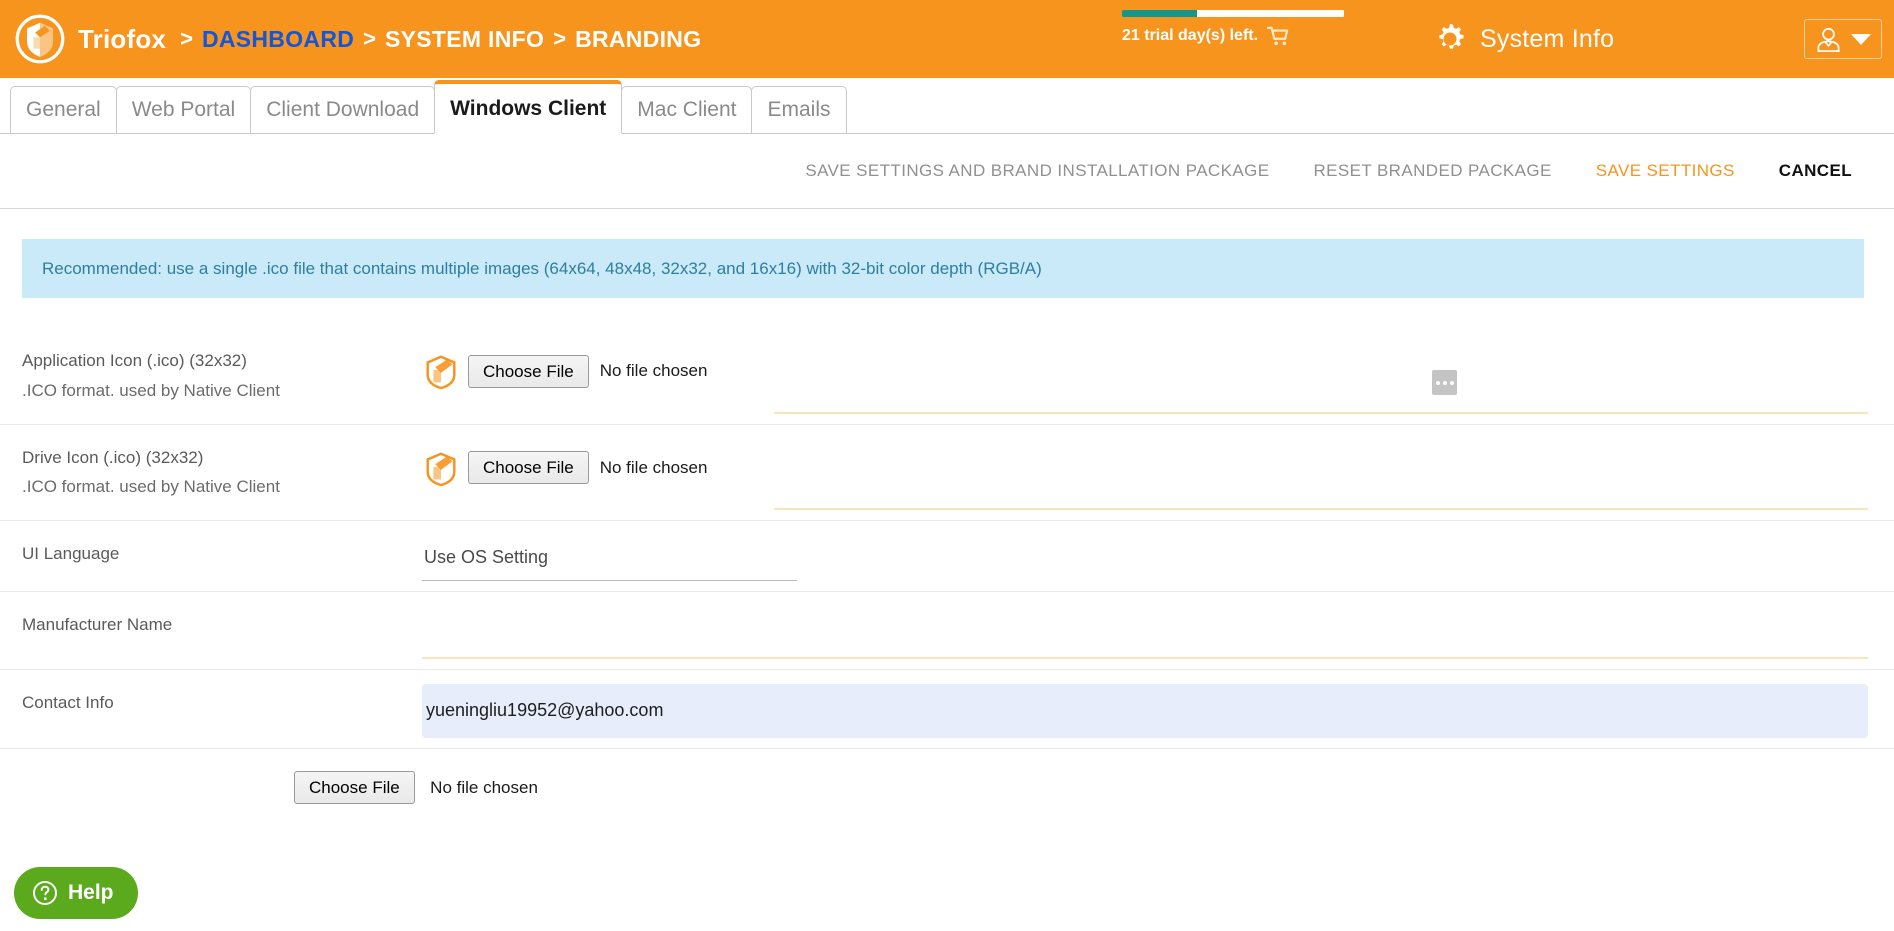 This screenshot has width=1894, height=931. I want to click on gear-icon, so click(1451, 36).